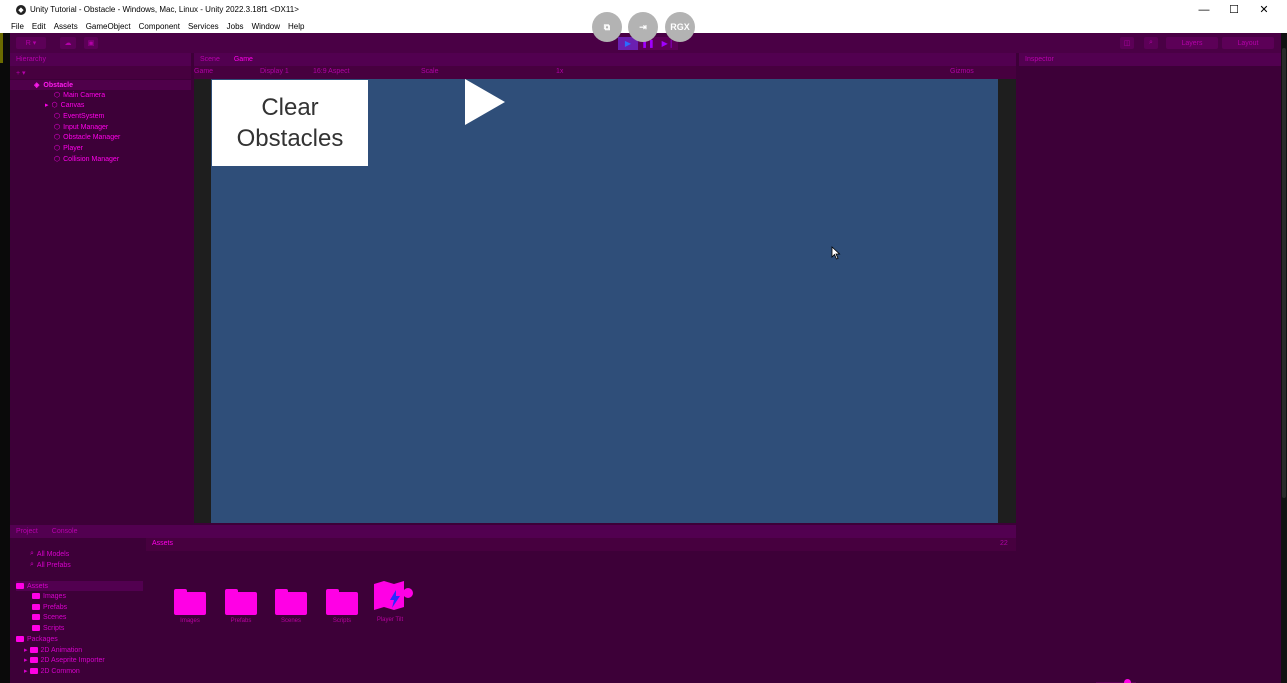 The width and height of the screenshot is (1287, 683). What do you see at coordinates (49, 554) in the screenshot?
I see `favorite-item: ⌕ All Models` at bounding box center [49, 554].